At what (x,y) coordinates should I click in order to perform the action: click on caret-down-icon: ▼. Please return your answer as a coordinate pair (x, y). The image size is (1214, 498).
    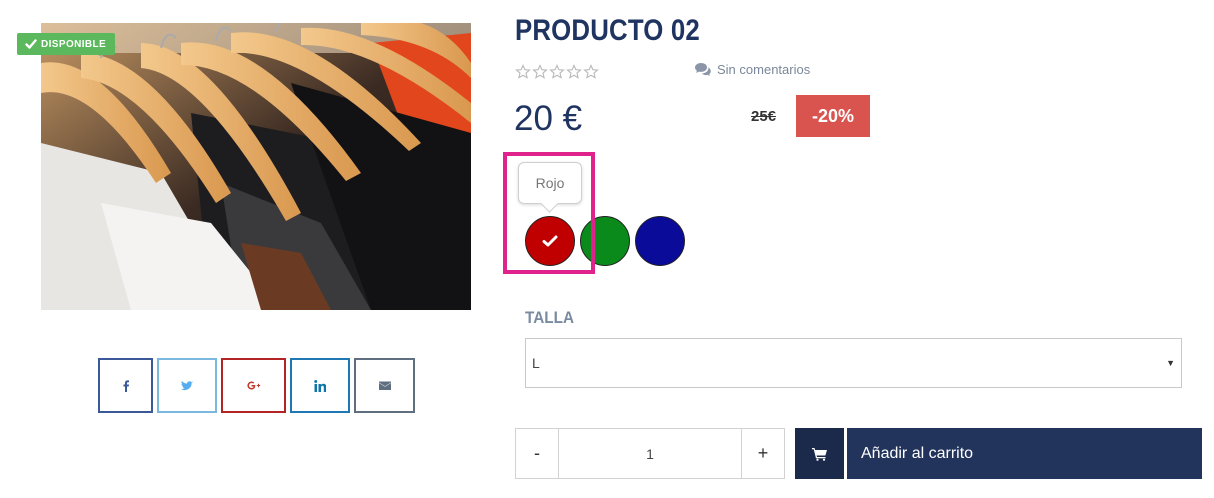
    Looking at the image, I should click on (1170, 363).